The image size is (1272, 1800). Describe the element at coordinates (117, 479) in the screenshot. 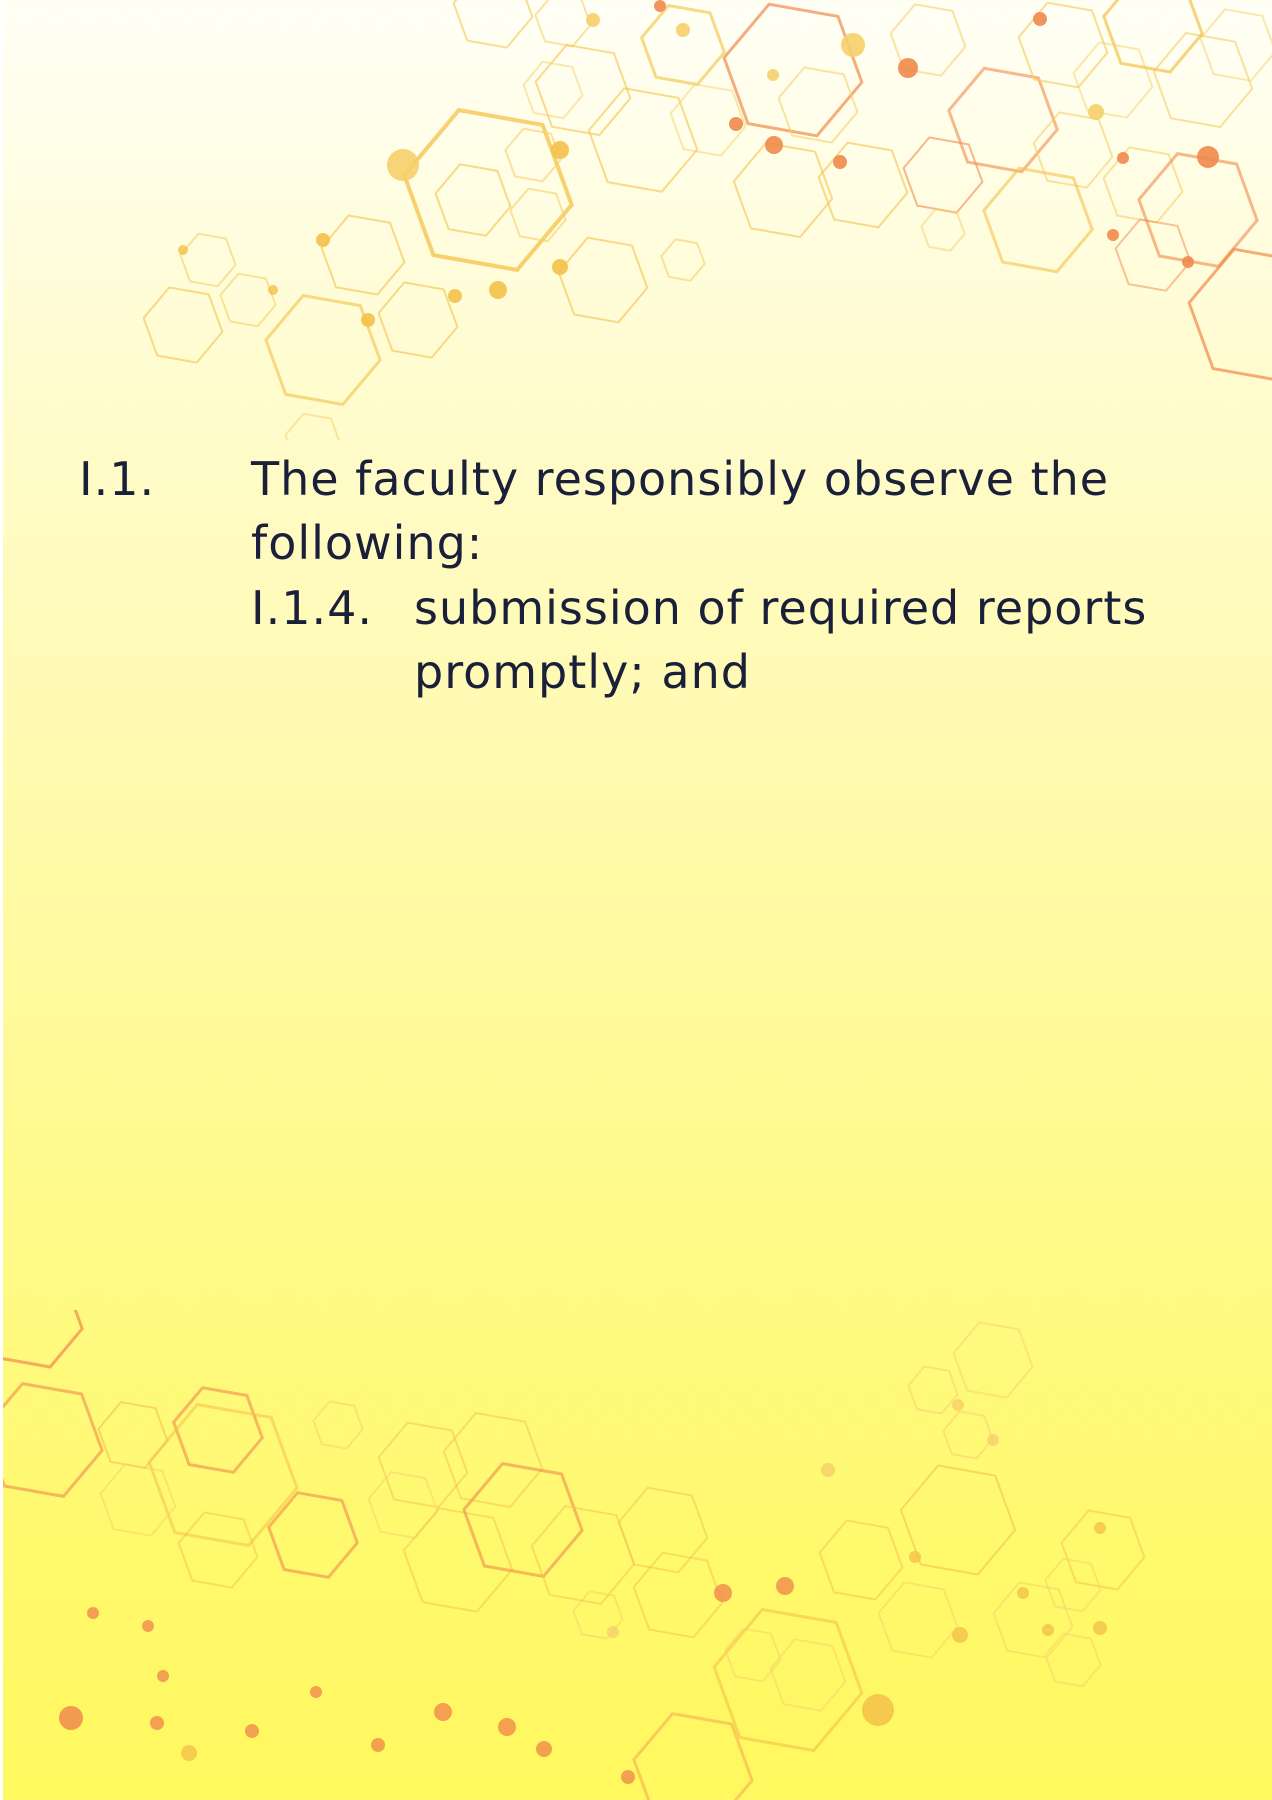

I see `item-number: I.1.` at that location.